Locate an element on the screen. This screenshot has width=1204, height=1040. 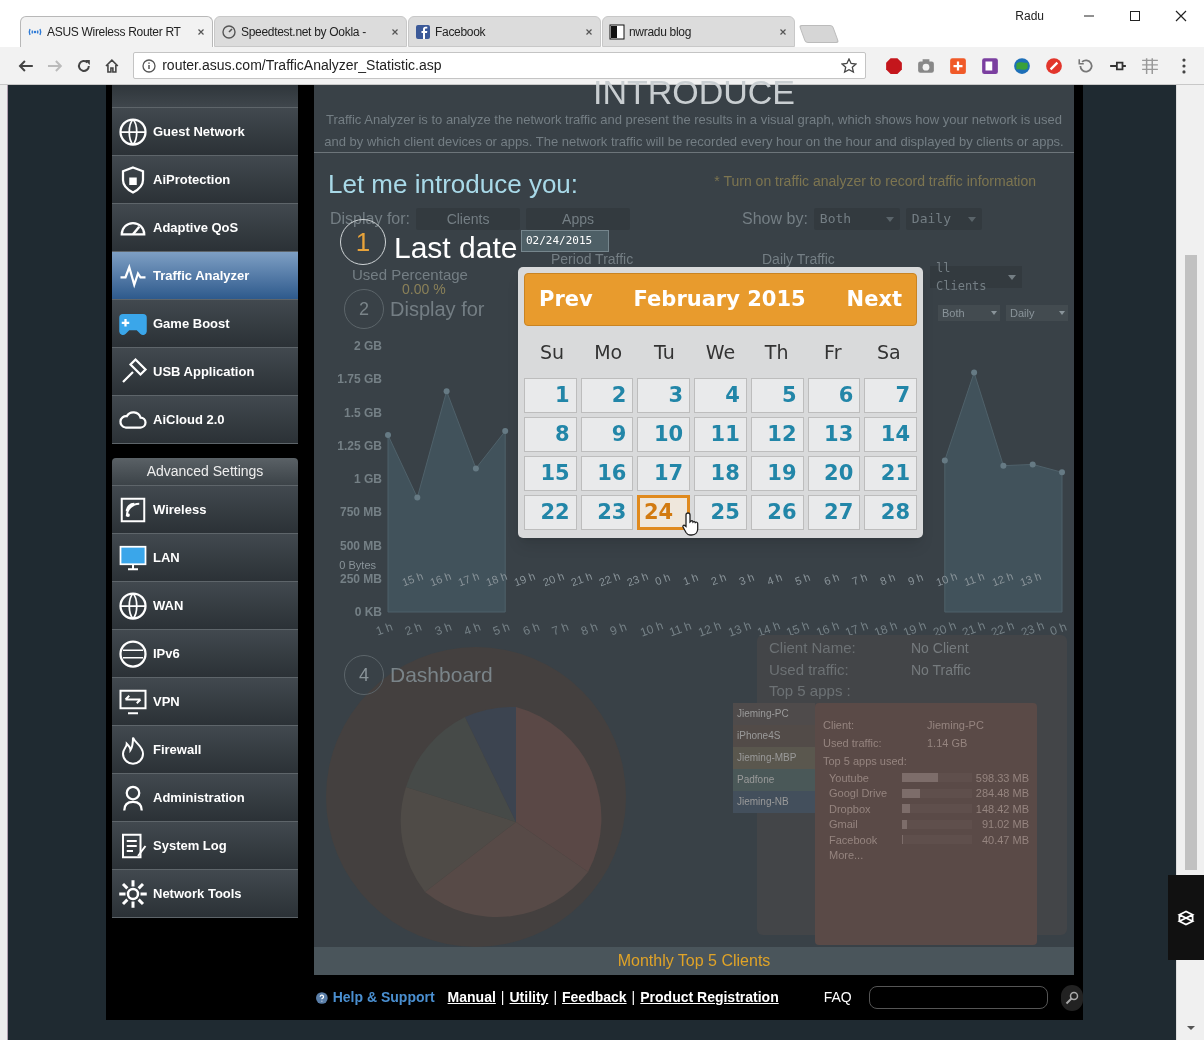
grid-icon is located at coordinates (1150, 65).